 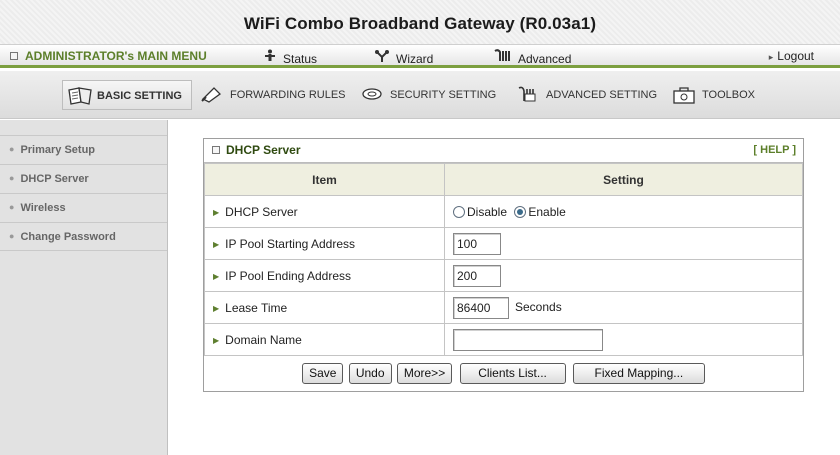 What do you see at coordinates (43, 208) in the screenshot?
I see `sidebar-item-label: Wireless` at bounding box center [43, 208].